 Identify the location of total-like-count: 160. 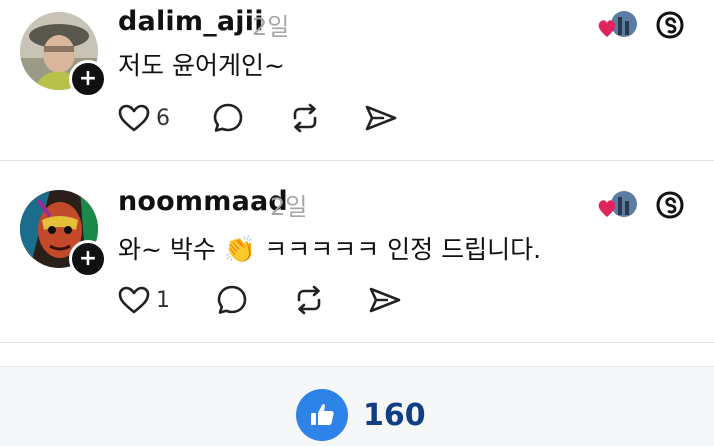
(394, 415).